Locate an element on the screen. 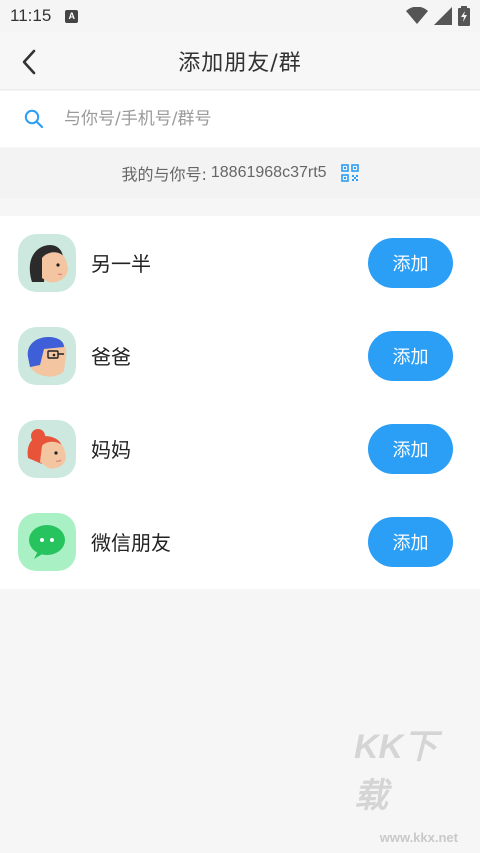  page-title: 添加朋友/群 is located at coordinates (240, 63).